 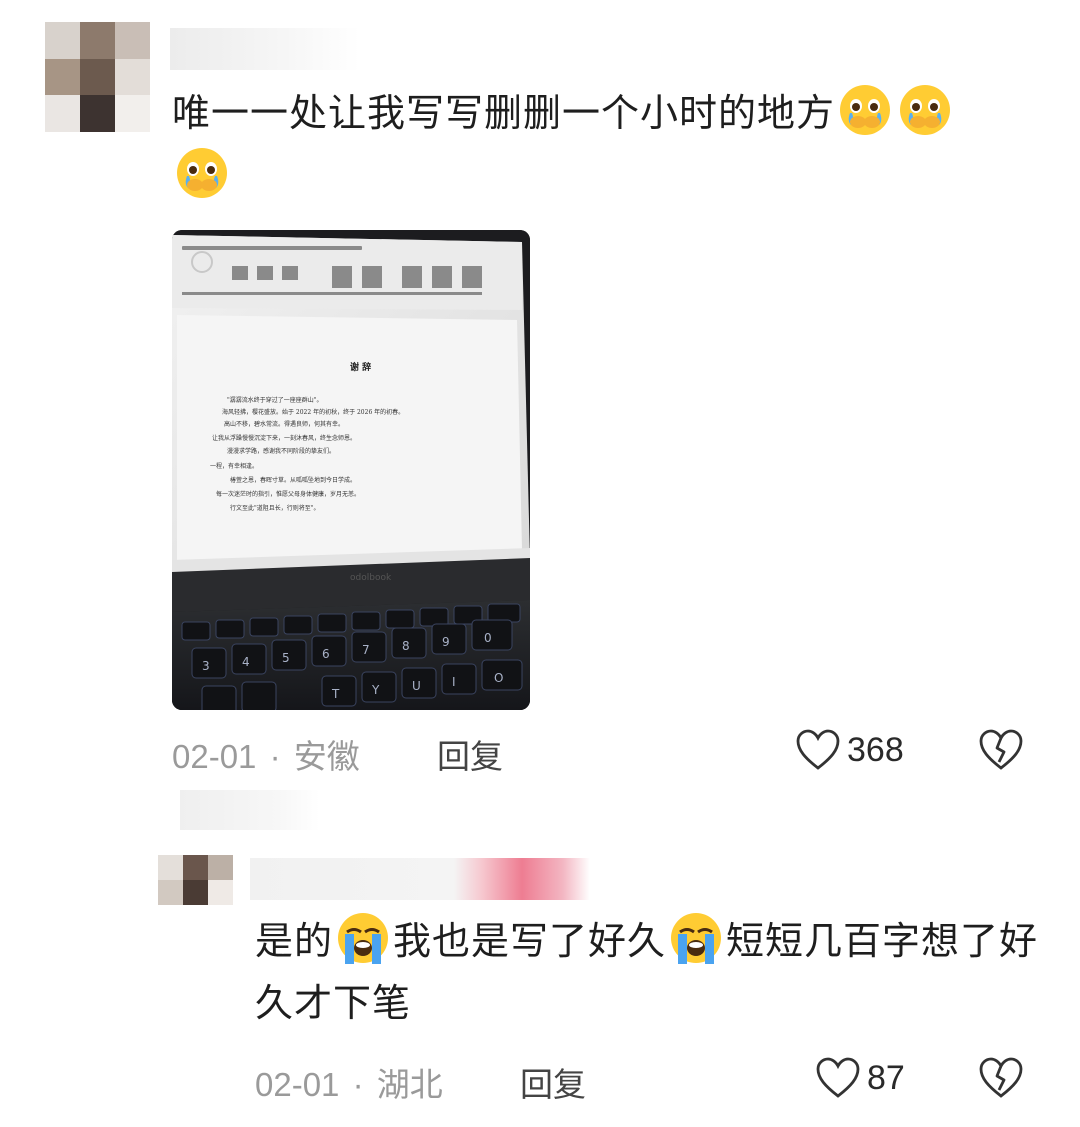 I want to click on comment-location: 湖北, so click(x=409, y=1084).